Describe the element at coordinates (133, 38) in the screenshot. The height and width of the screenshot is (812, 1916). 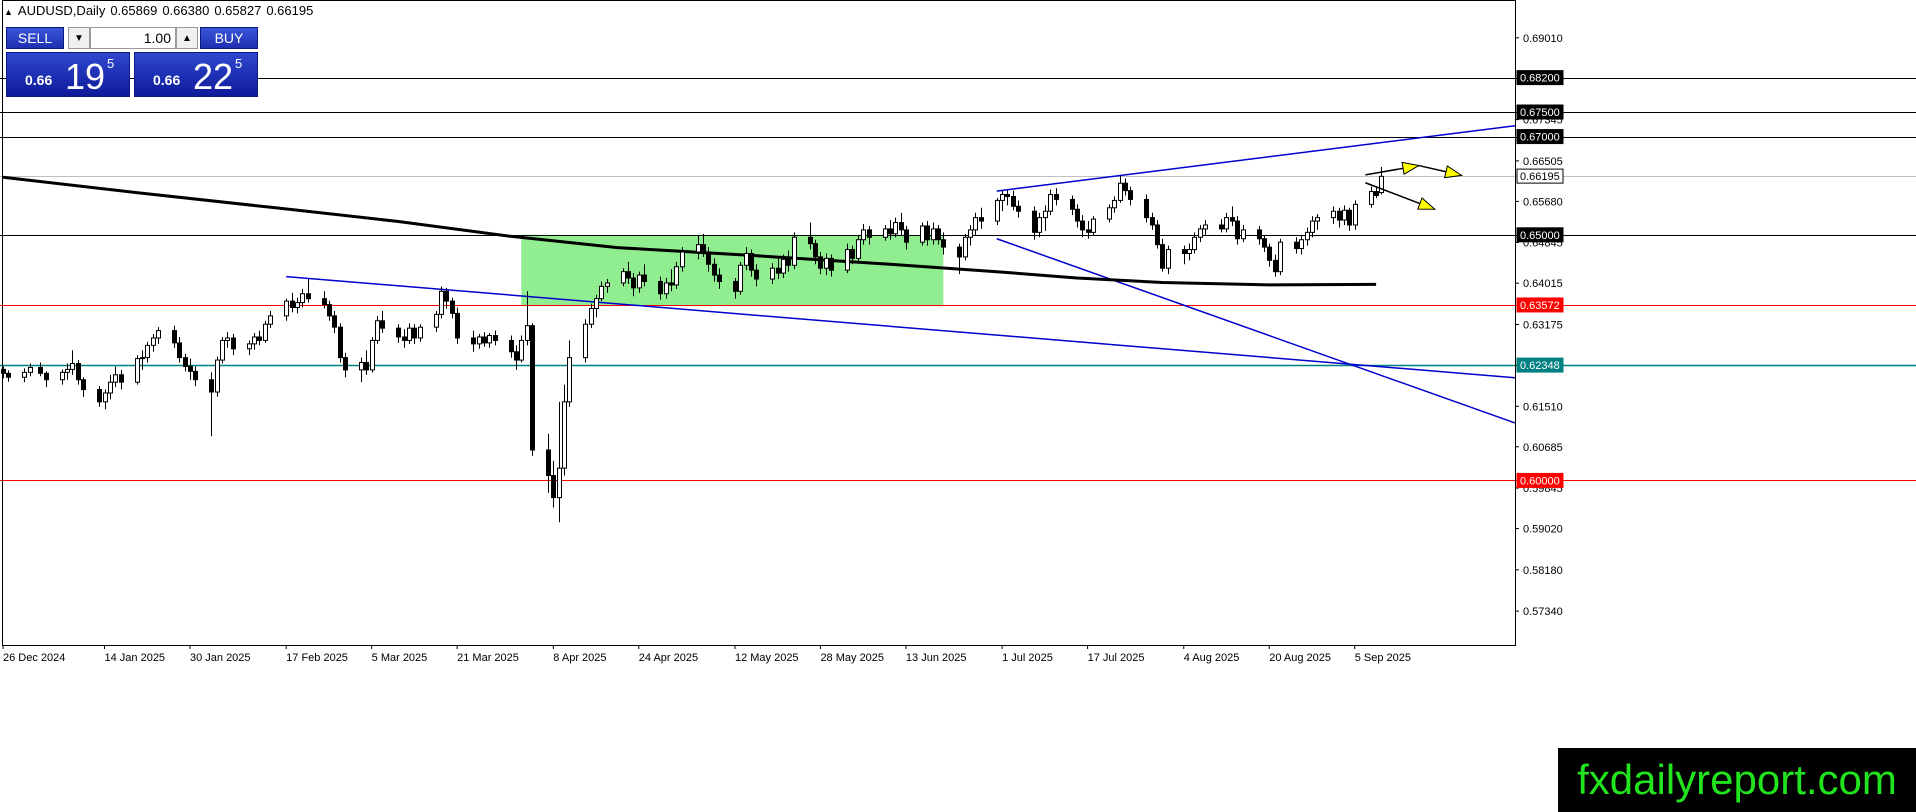
I see `lot-size-input` at that location.